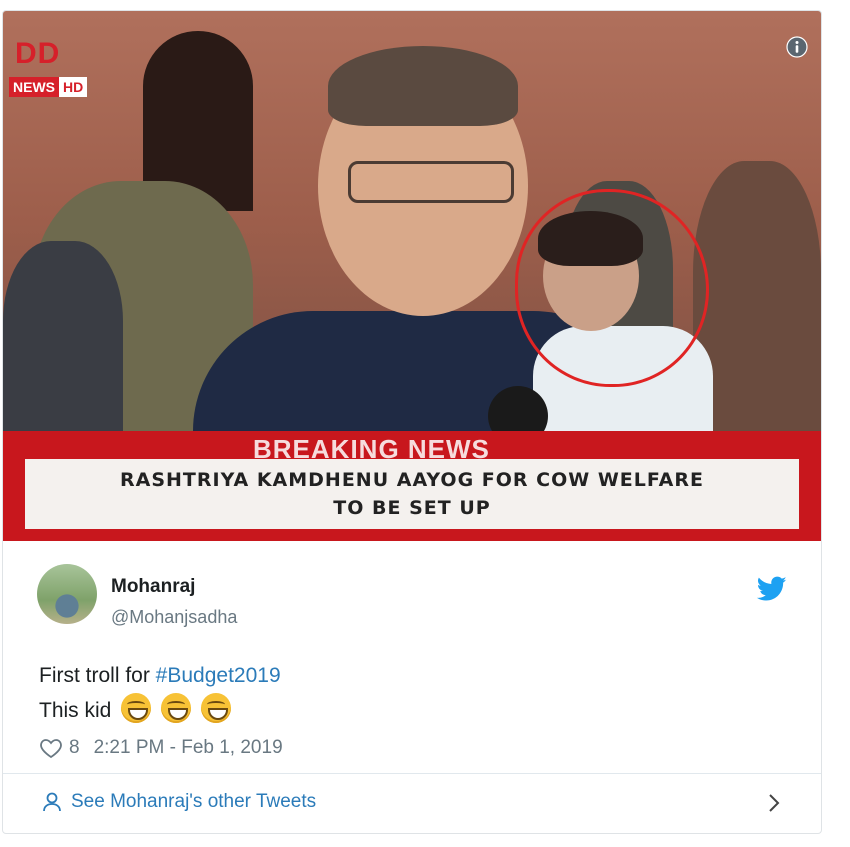  What do you see at coordinates (67, 594) in the screenshot?
I see `author-avatar` at bounding box center [67, 594].